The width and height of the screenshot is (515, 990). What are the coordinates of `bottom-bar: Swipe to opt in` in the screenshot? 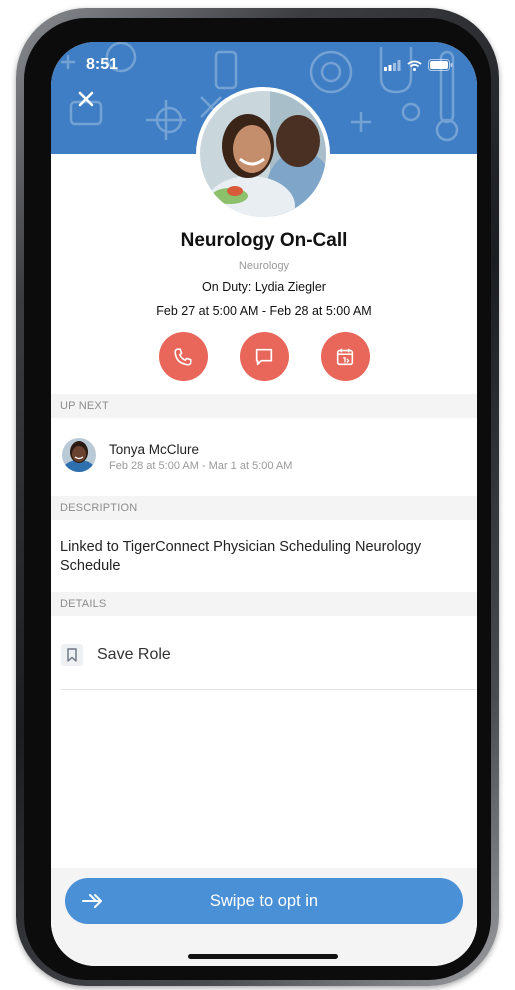 It's located at (264, 917).